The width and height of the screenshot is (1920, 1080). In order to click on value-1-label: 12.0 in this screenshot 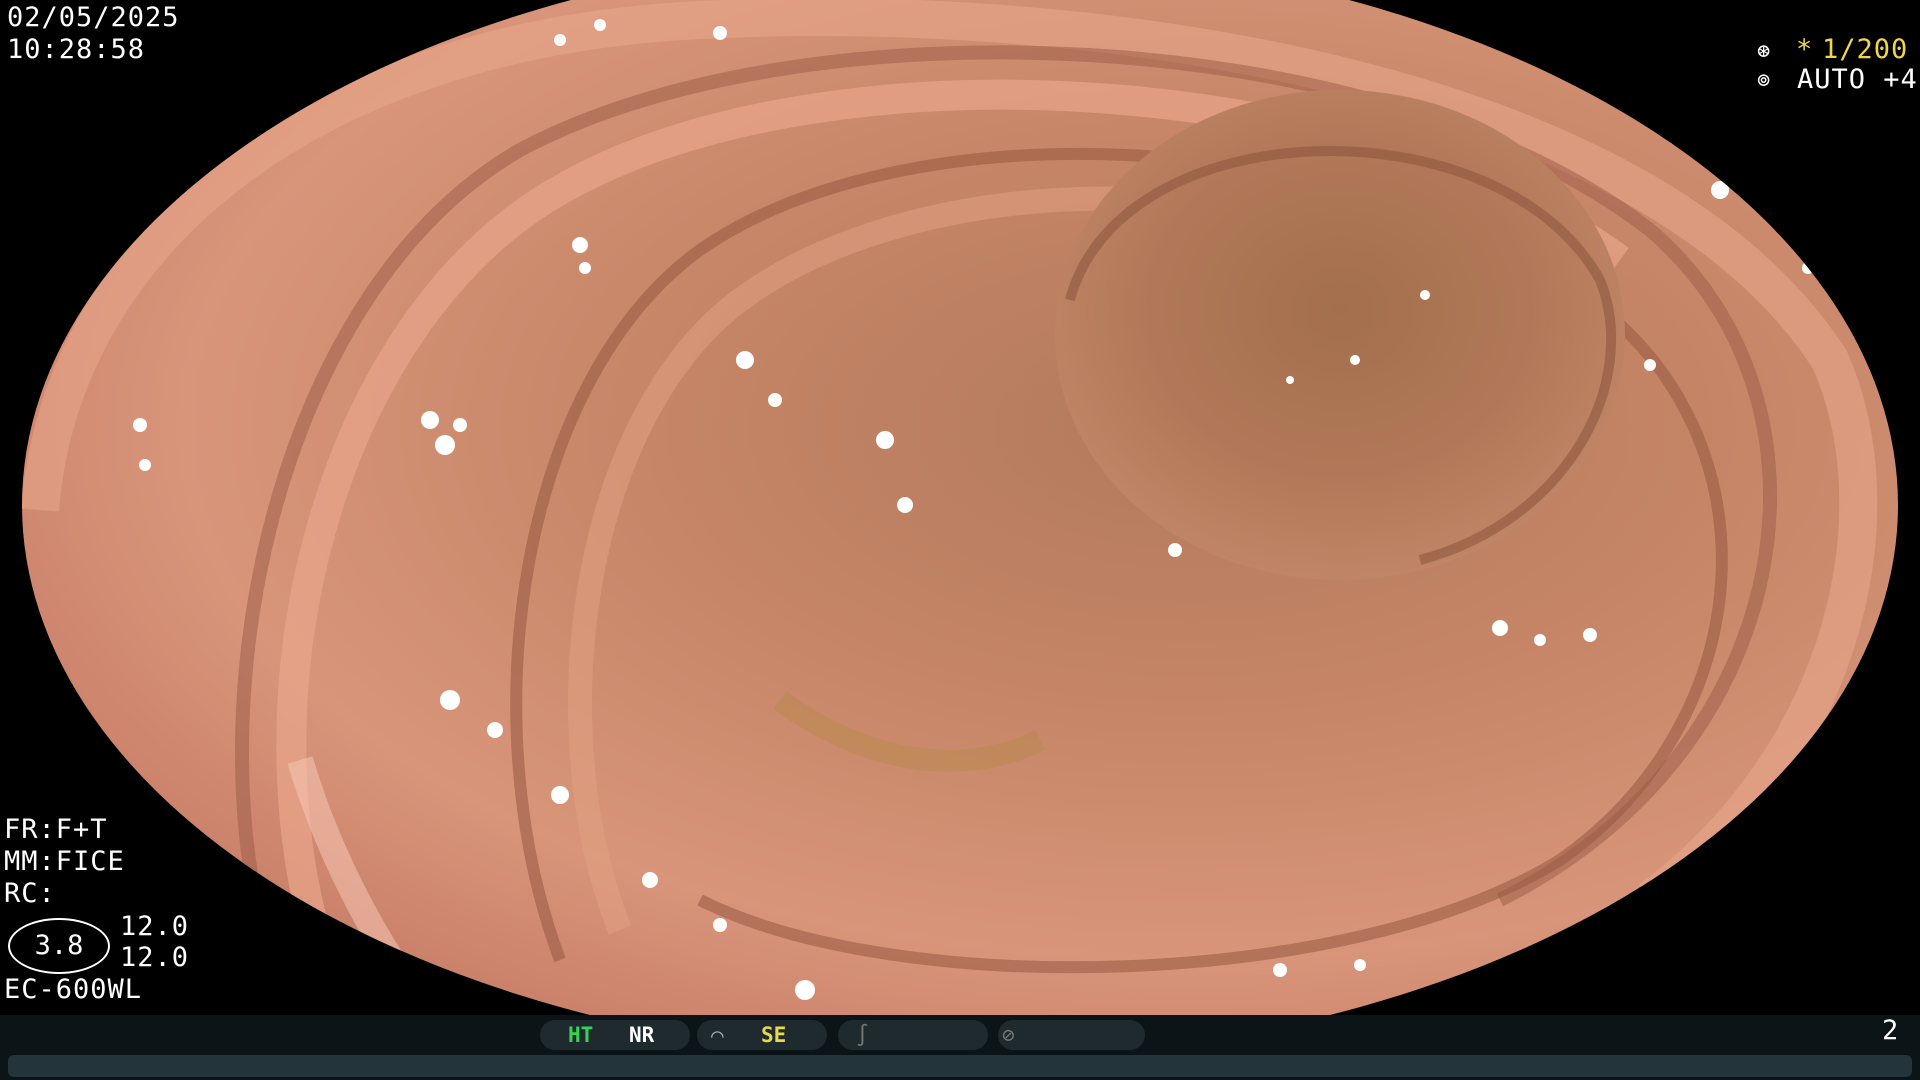, I will do `click(155, 926)`.